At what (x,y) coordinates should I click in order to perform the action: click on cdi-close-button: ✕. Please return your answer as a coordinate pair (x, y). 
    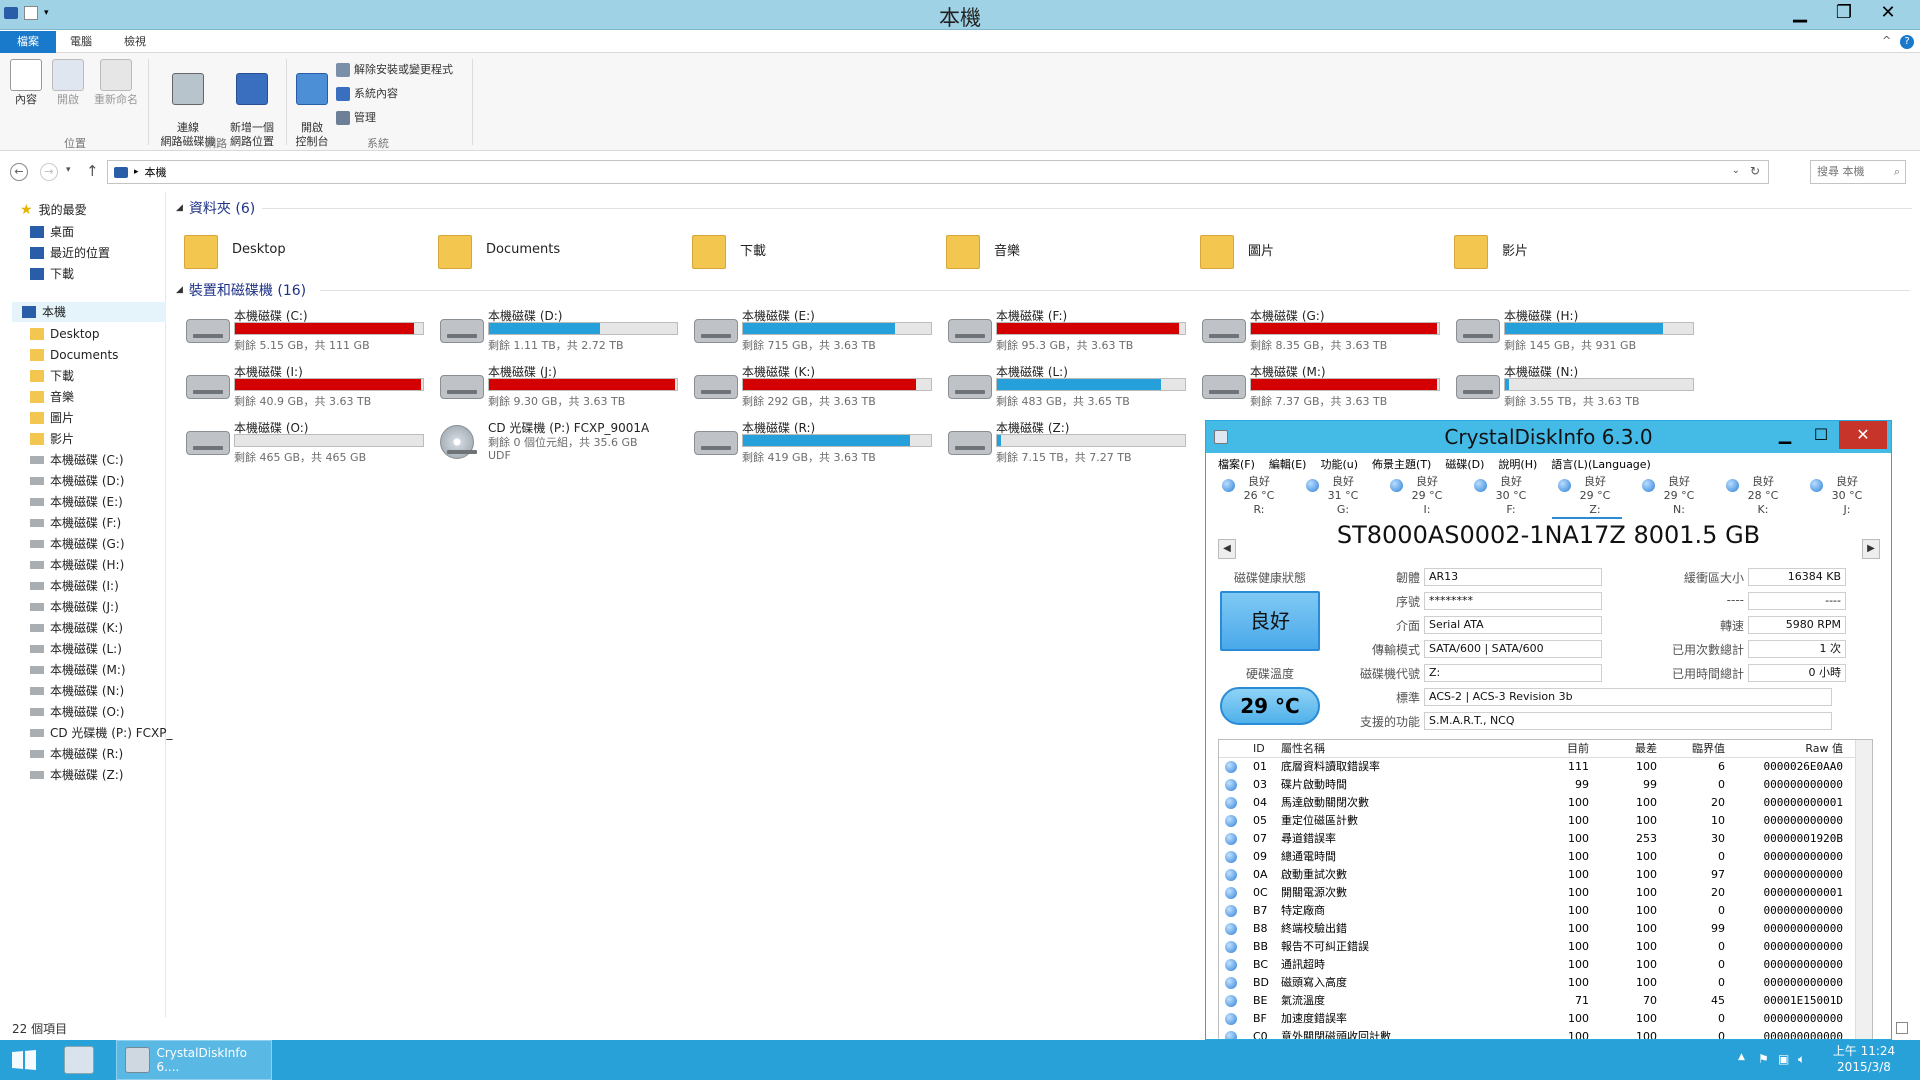
    Looking at the image, I should click on (1863, 435).